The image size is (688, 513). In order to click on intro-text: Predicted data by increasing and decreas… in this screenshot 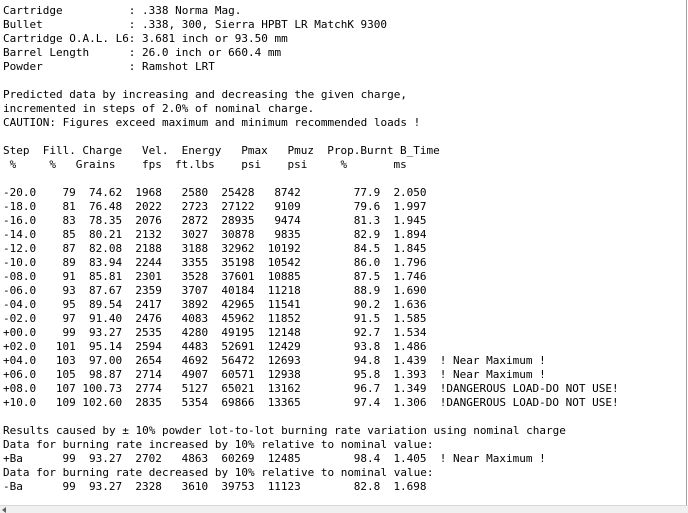, I will do `click(205, 94)`.